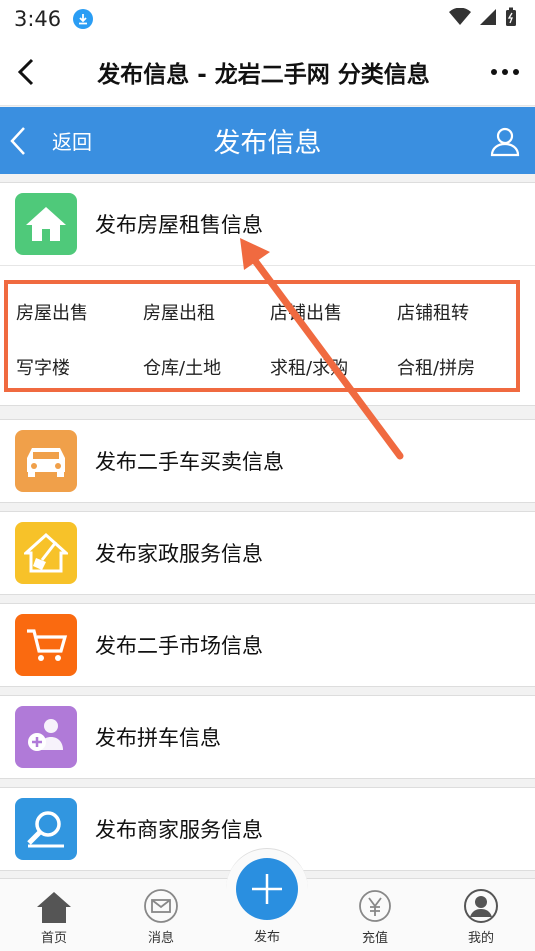 The width and height of the screenshot is (535, 951). Describe the element at coordinates (46, 140) in the screenshot. I see `return-button: 返回` at that location.